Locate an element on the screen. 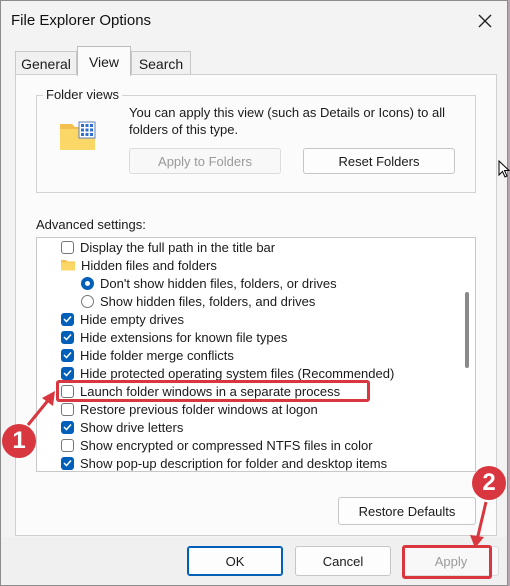 The height and width of the screenshot is (586, 510). tab-view: View is located at coordinates (104, 61).